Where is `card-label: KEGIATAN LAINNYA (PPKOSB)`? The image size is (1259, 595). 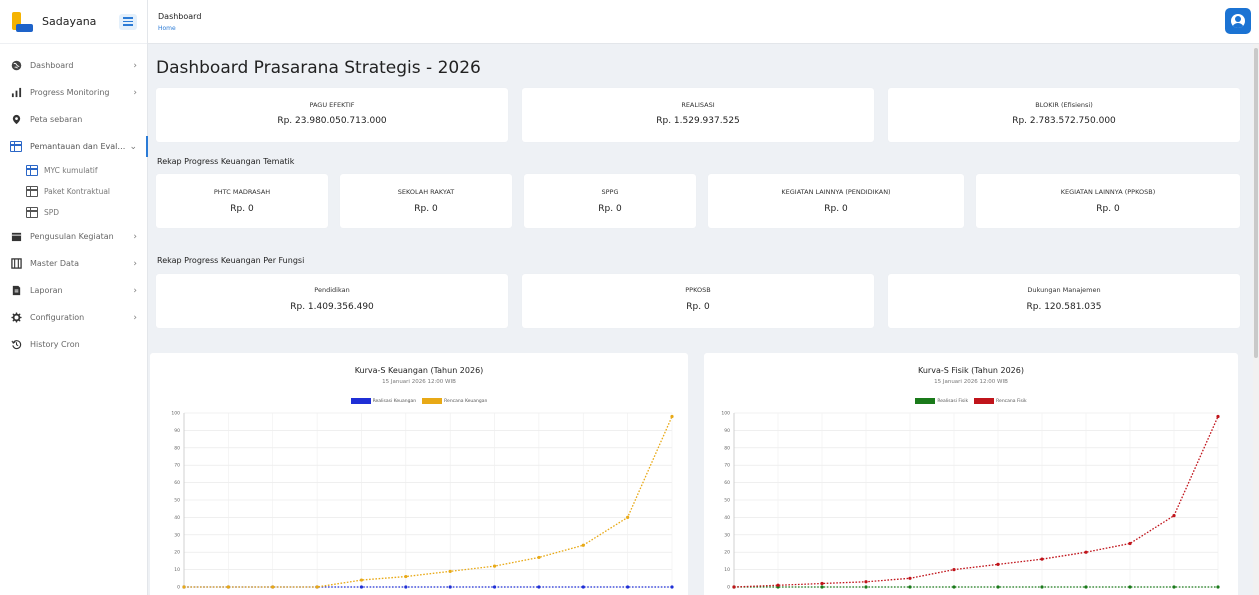 card-label: KEGIATAN LAINNYA (PPKOSB) is located at coordinates (1108, 192).